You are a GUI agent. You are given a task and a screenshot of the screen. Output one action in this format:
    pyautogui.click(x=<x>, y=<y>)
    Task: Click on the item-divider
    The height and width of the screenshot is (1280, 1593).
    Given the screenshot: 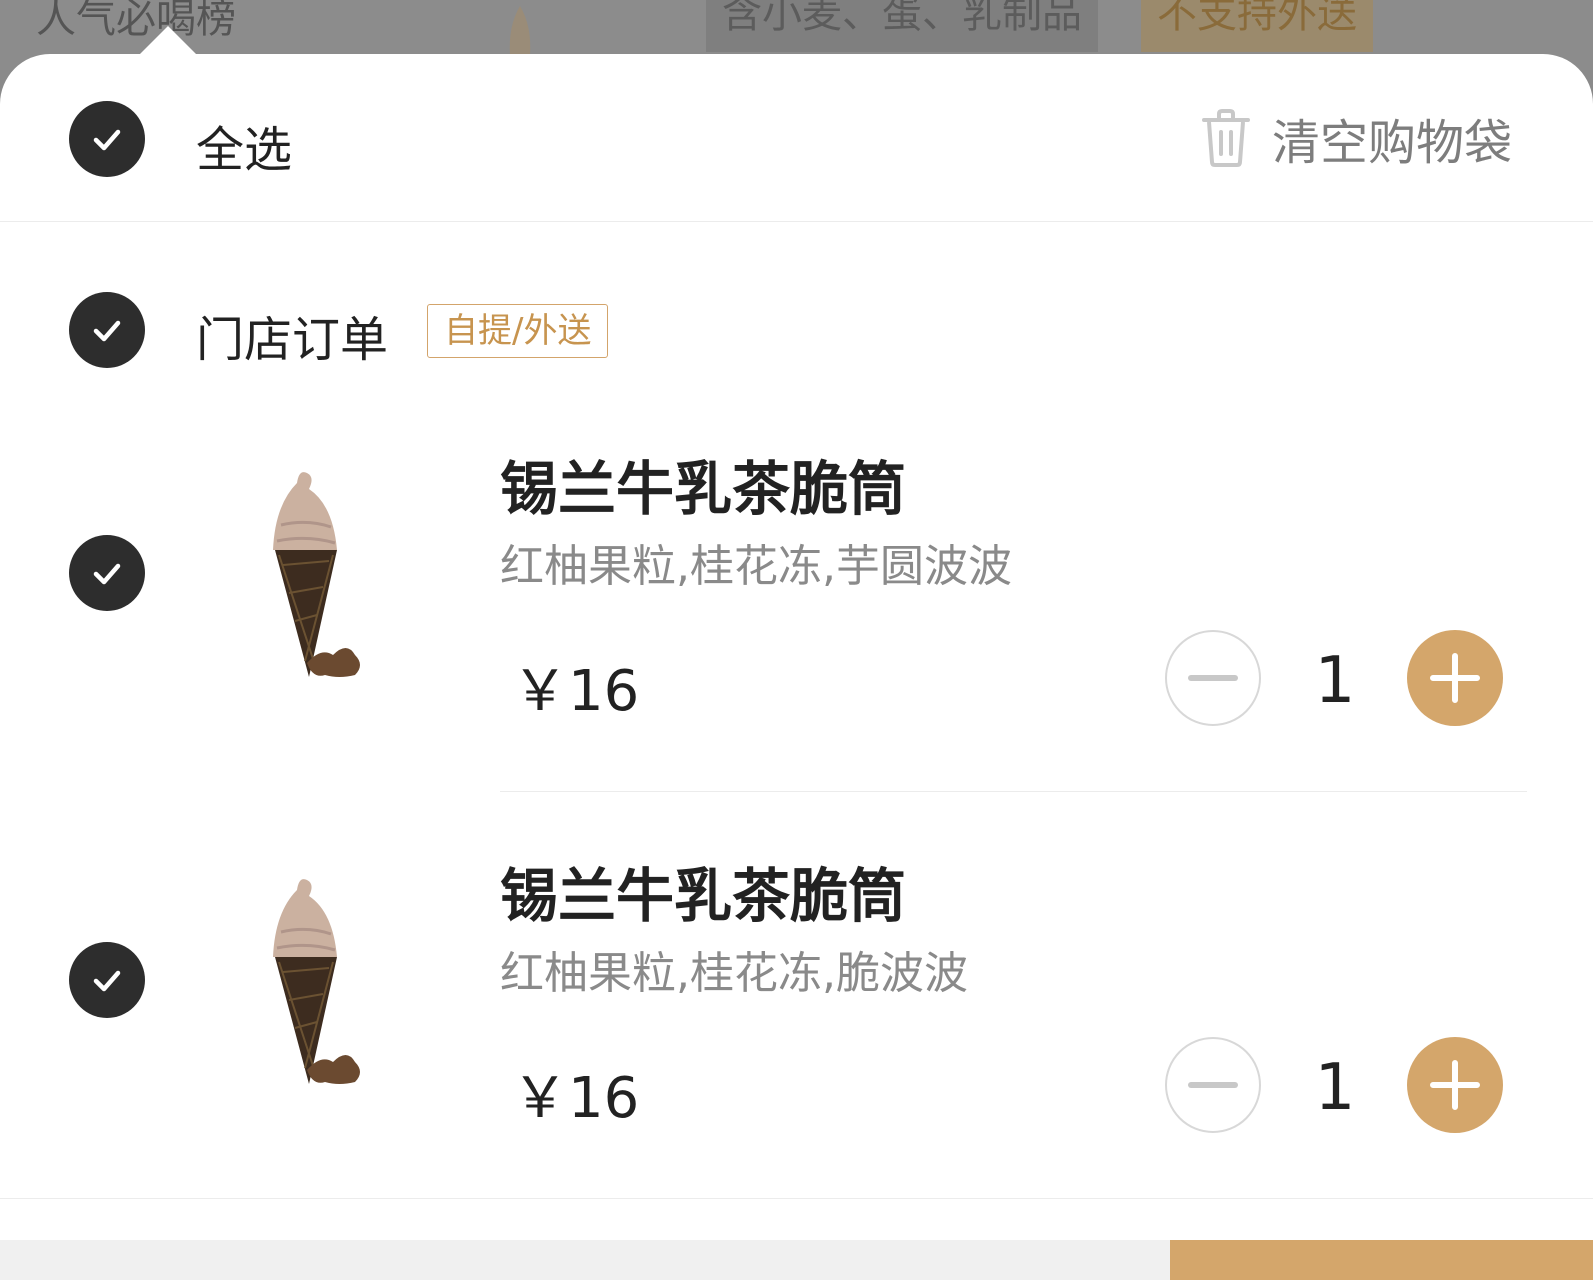 What is the action you would take?
    pyautogui.click(x=1013, y=791)
    